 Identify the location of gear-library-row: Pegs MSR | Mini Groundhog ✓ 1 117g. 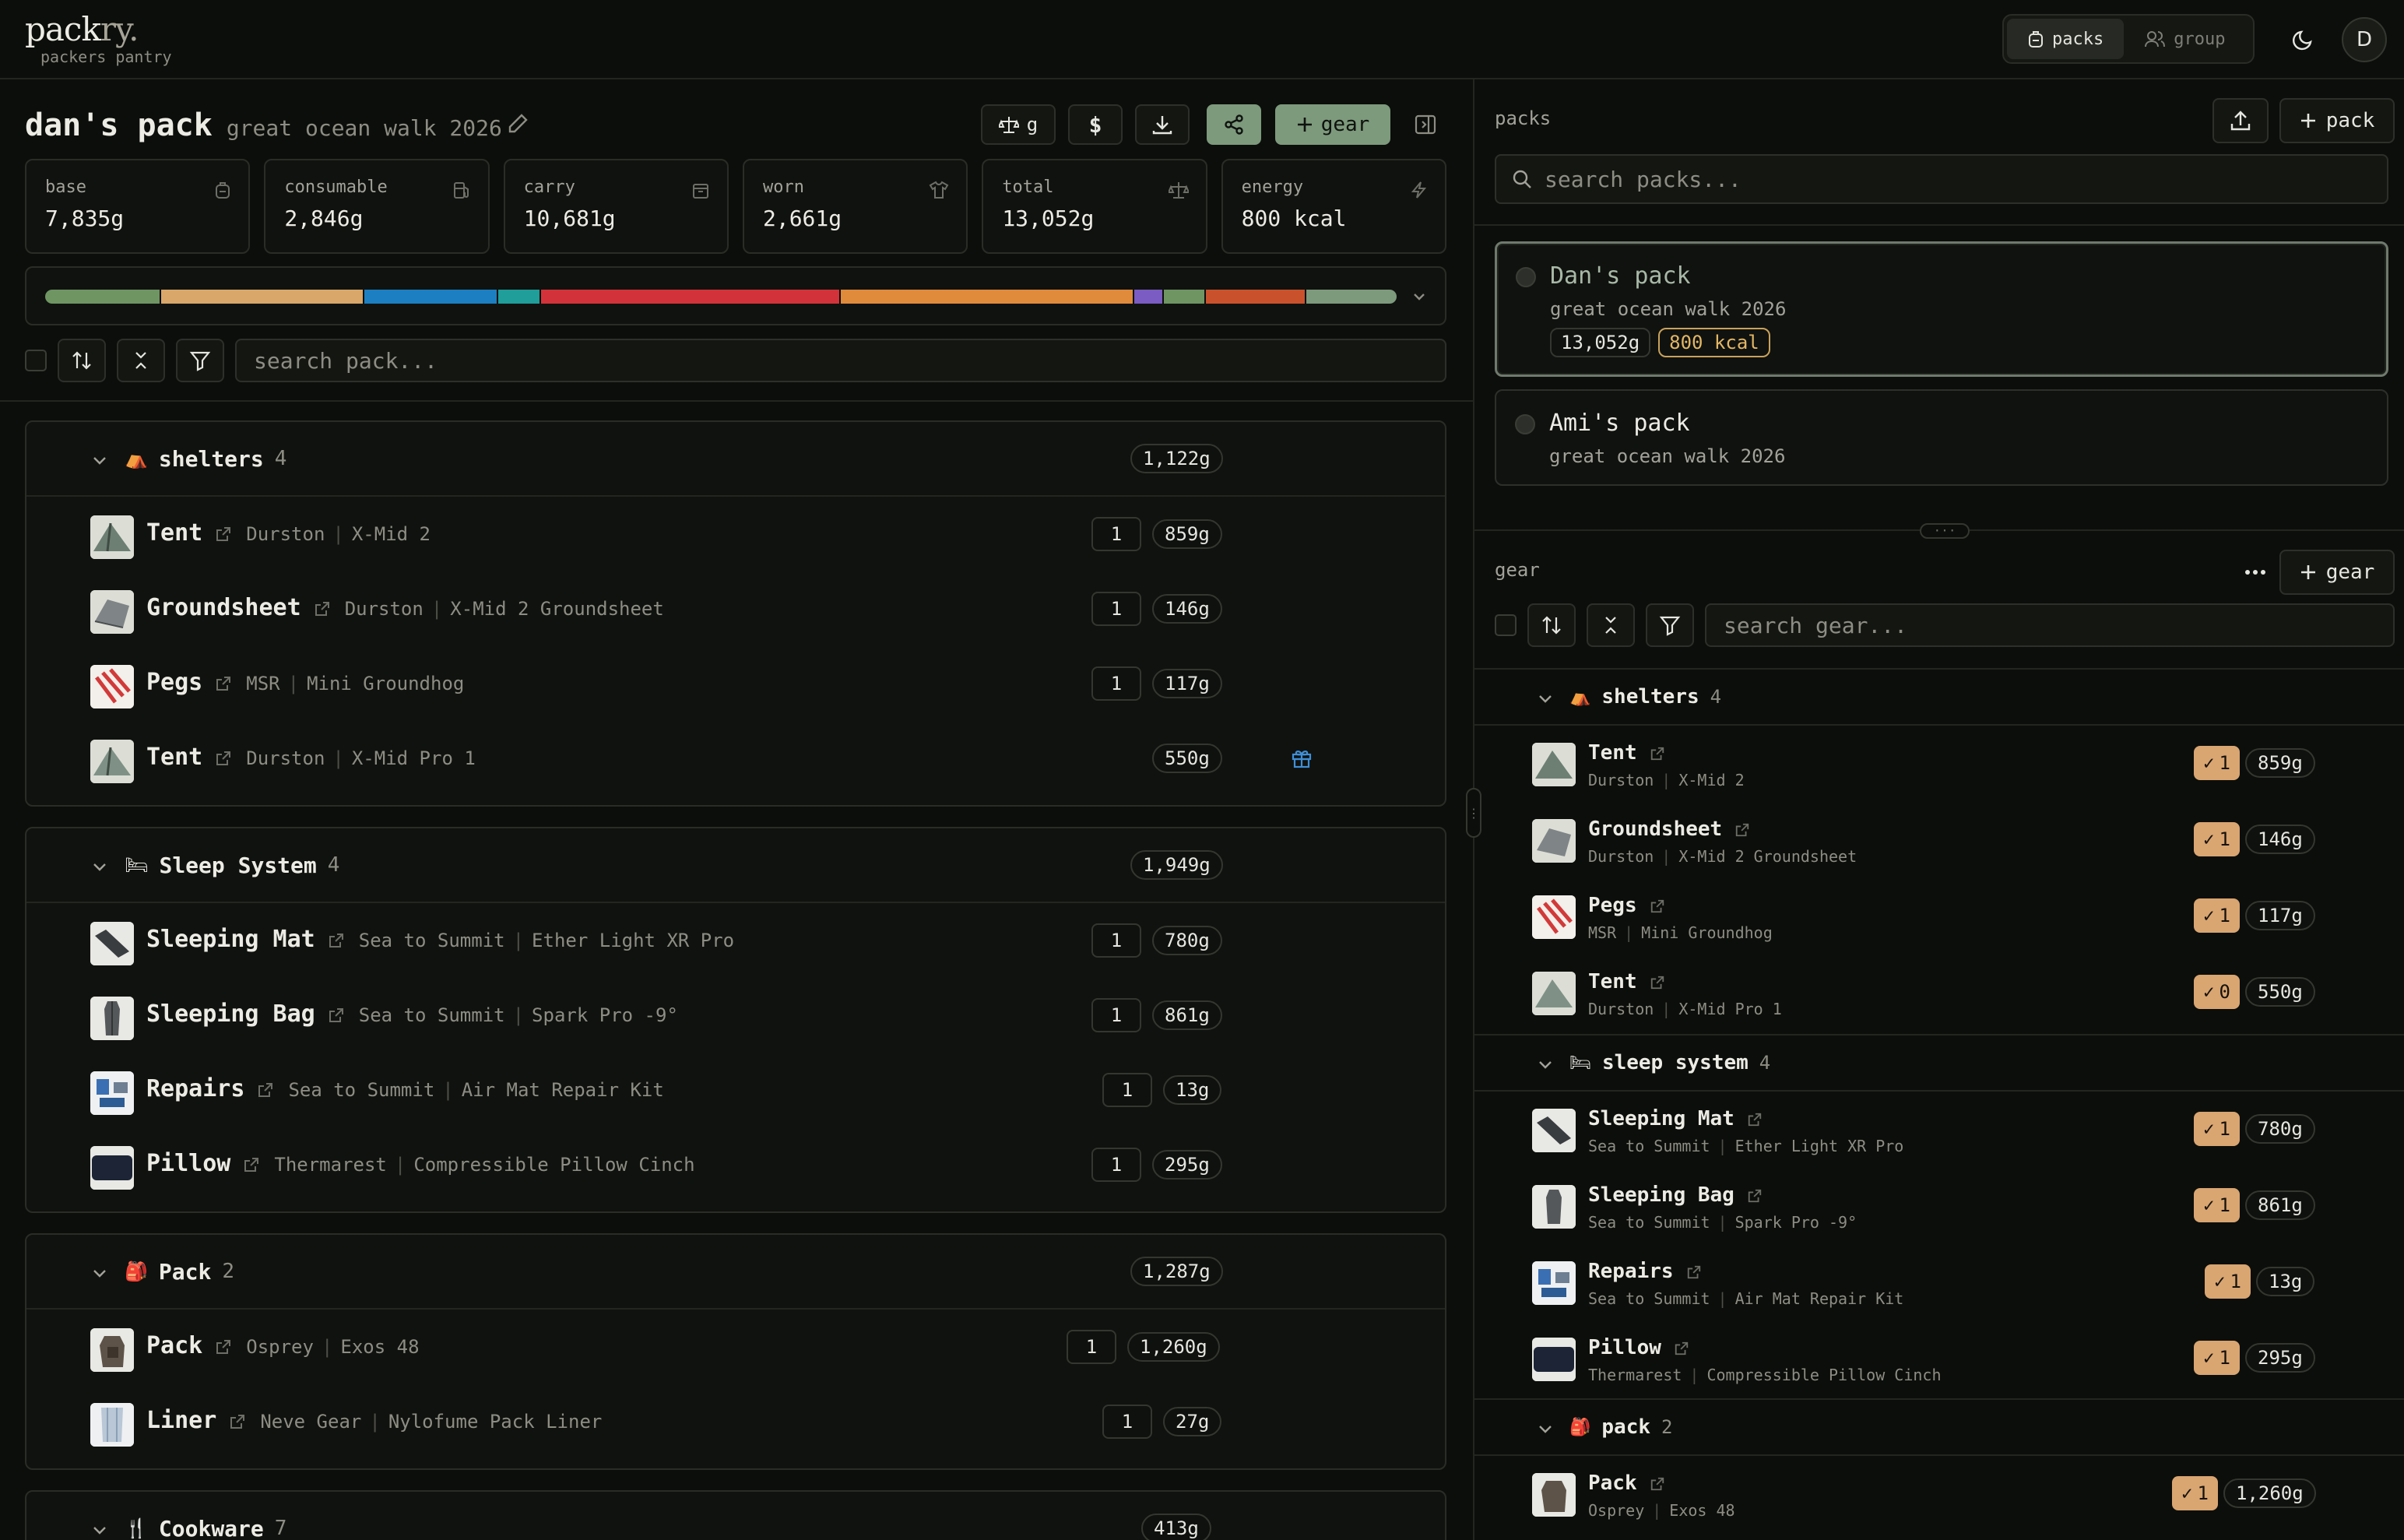
(1939, 916).